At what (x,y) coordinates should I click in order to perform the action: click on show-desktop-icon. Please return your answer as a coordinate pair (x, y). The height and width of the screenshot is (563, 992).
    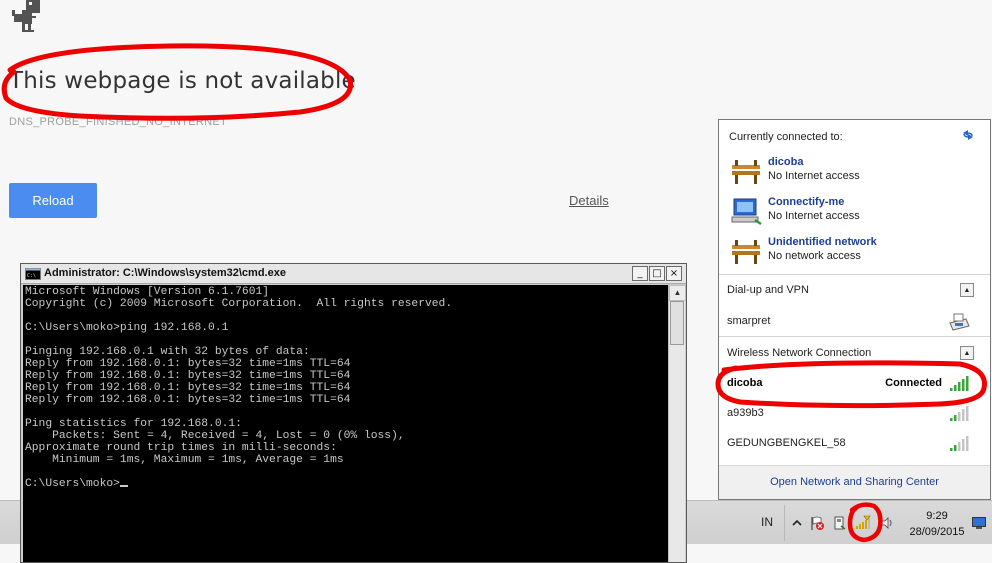
    Looking at the image, I should click on (979, 523).